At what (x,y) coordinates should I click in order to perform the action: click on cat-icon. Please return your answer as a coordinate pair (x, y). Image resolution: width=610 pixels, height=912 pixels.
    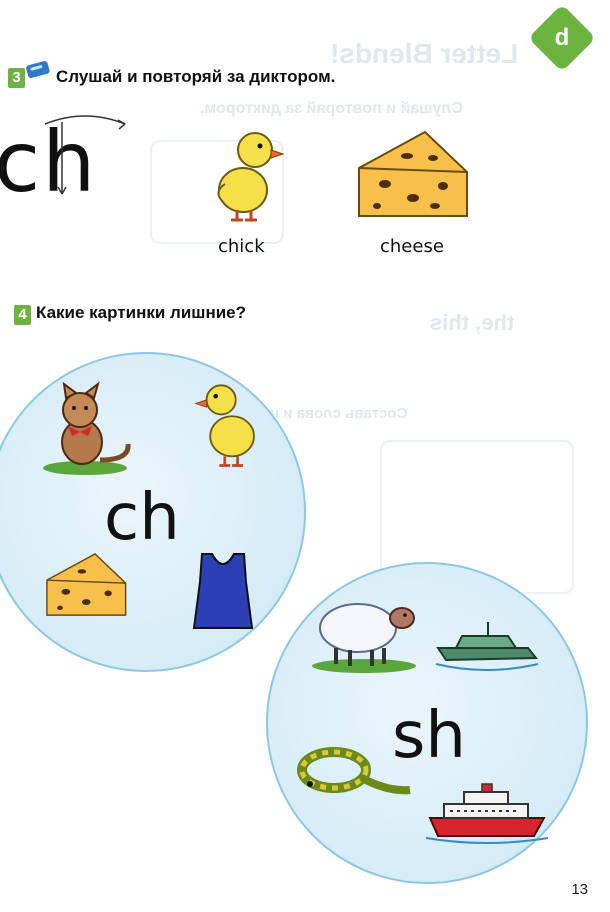
    Looking at the image, I should click on (87, 429).